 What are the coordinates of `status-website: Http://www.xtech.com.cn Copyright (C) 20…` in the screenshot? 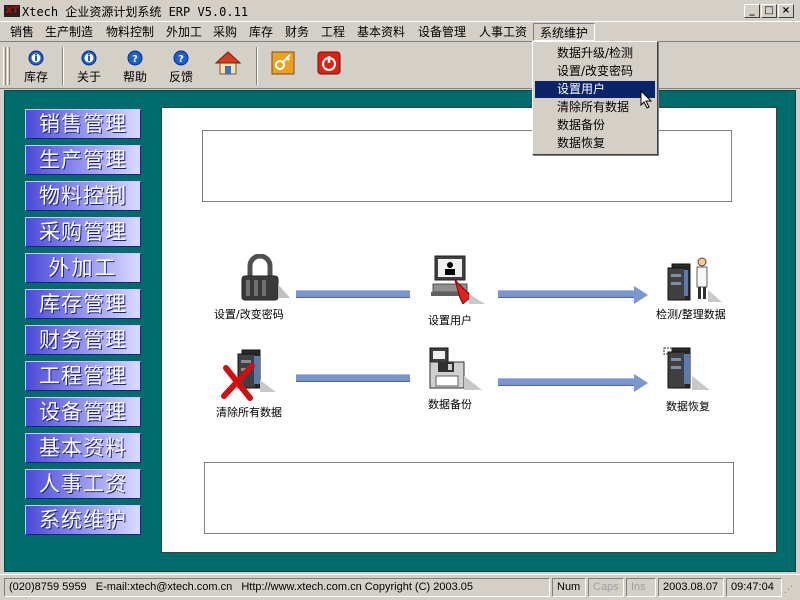 It's located at (357, 587).